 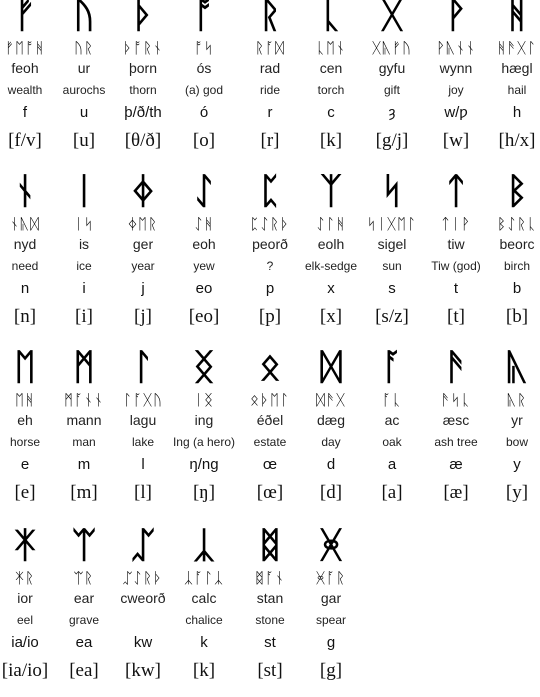 What do you see at coordinates (456, 420) in the screenshot?
I see `rune-name: æsc` at bounding box center [456, 420].